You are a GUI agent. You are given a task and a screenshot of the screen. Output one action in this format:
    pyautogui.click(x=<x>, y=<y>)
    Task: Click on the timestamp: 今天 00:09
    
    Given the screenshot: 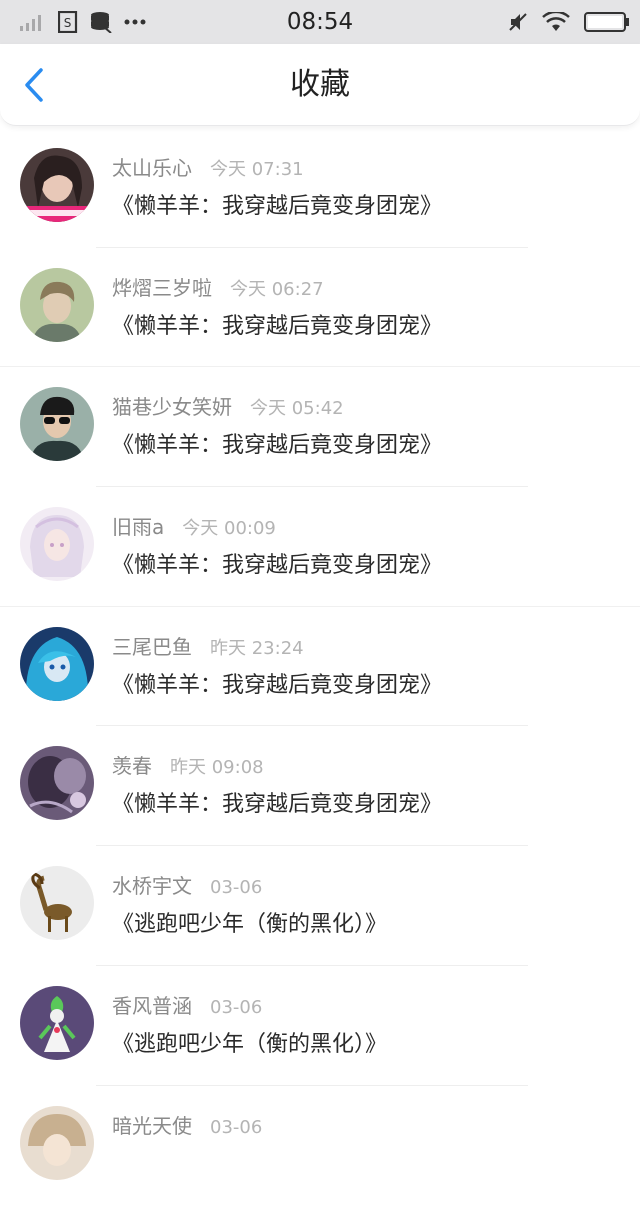 What is the action you would take?
    pyautogui.click(x=229, y=527)
    